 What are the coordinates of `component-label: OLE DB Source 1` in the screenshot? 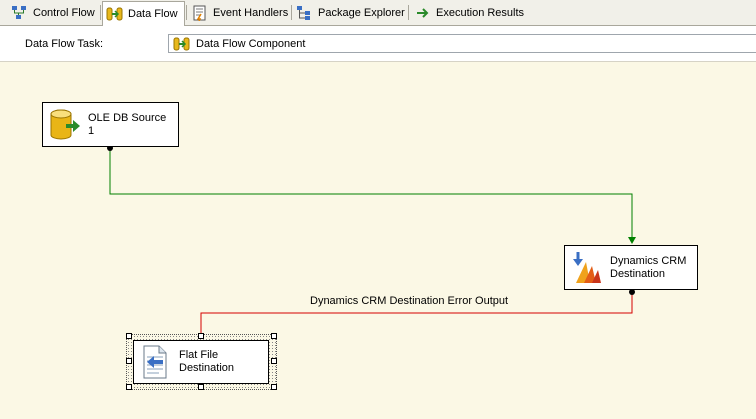 It's located at (127, 125).